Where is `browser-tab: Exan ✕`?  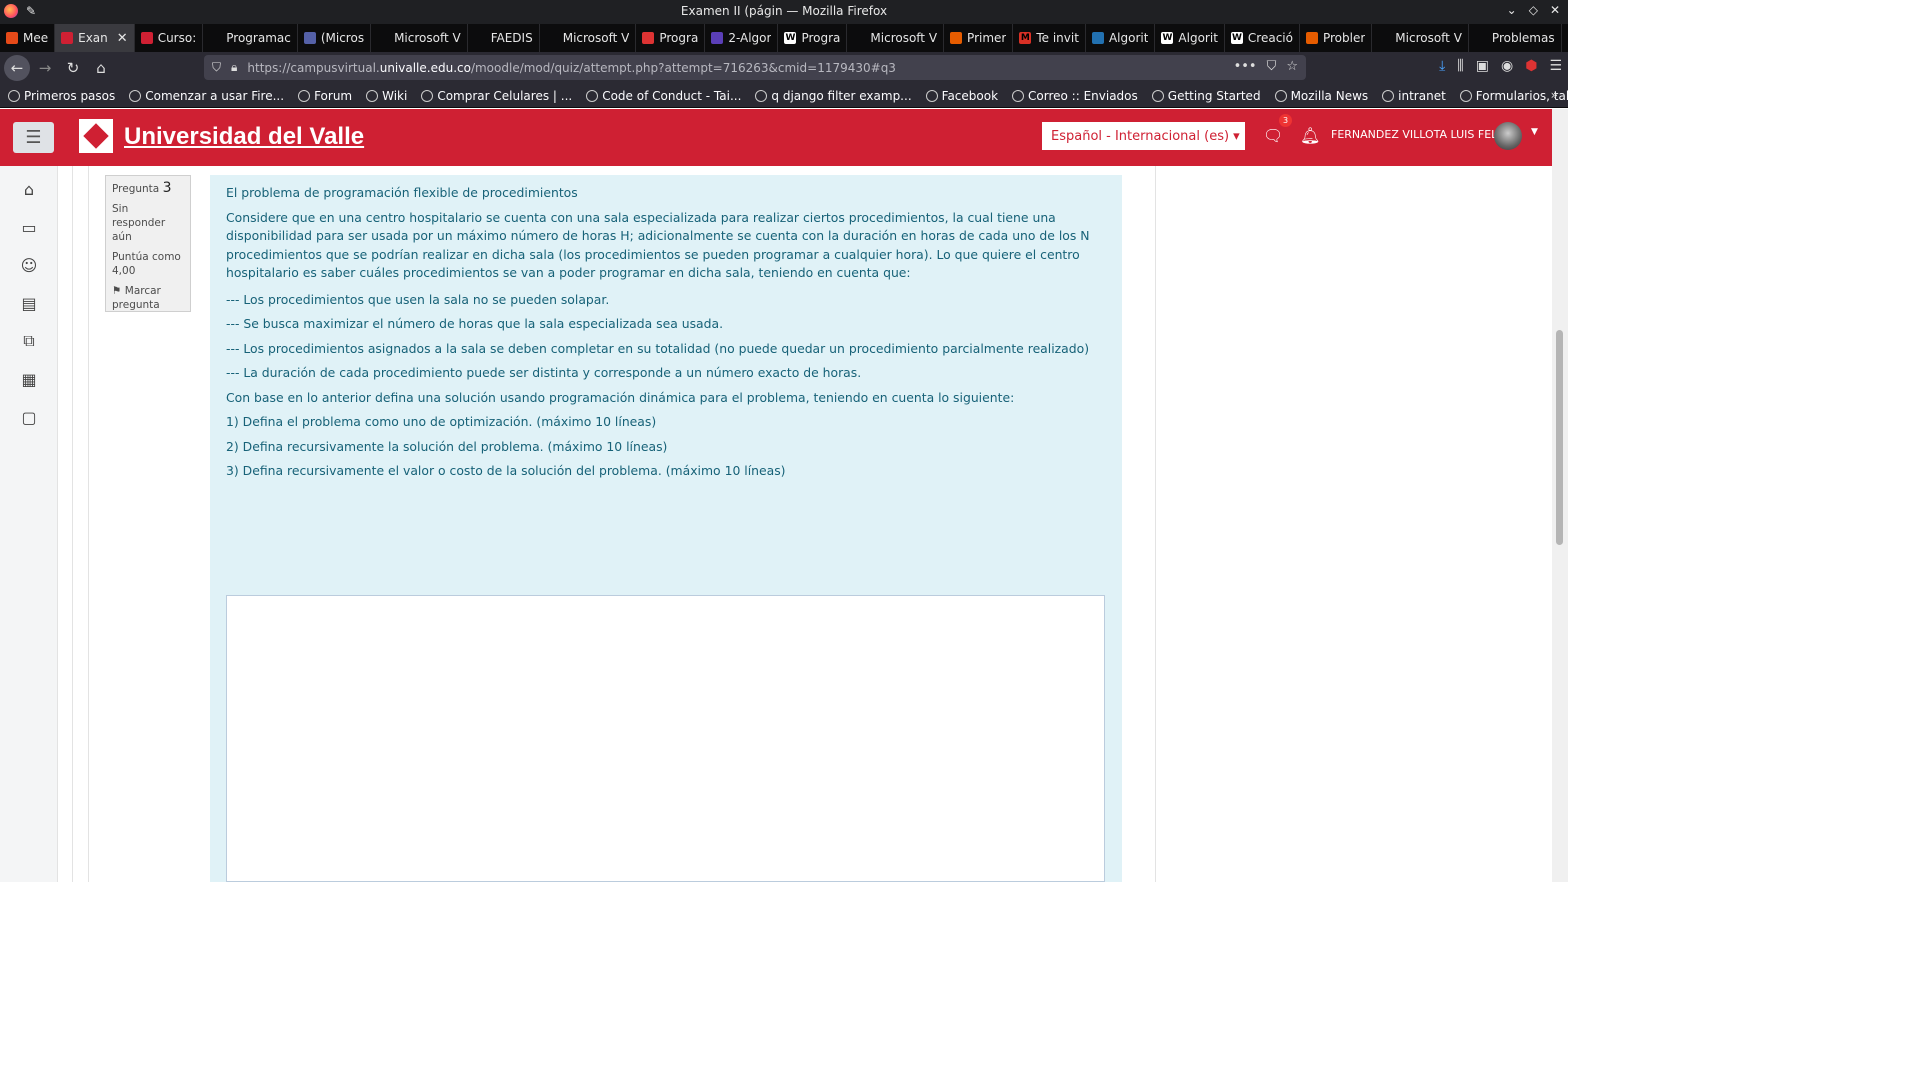
browser-tab: Exan ✕ is located at coordinates (95, 38).